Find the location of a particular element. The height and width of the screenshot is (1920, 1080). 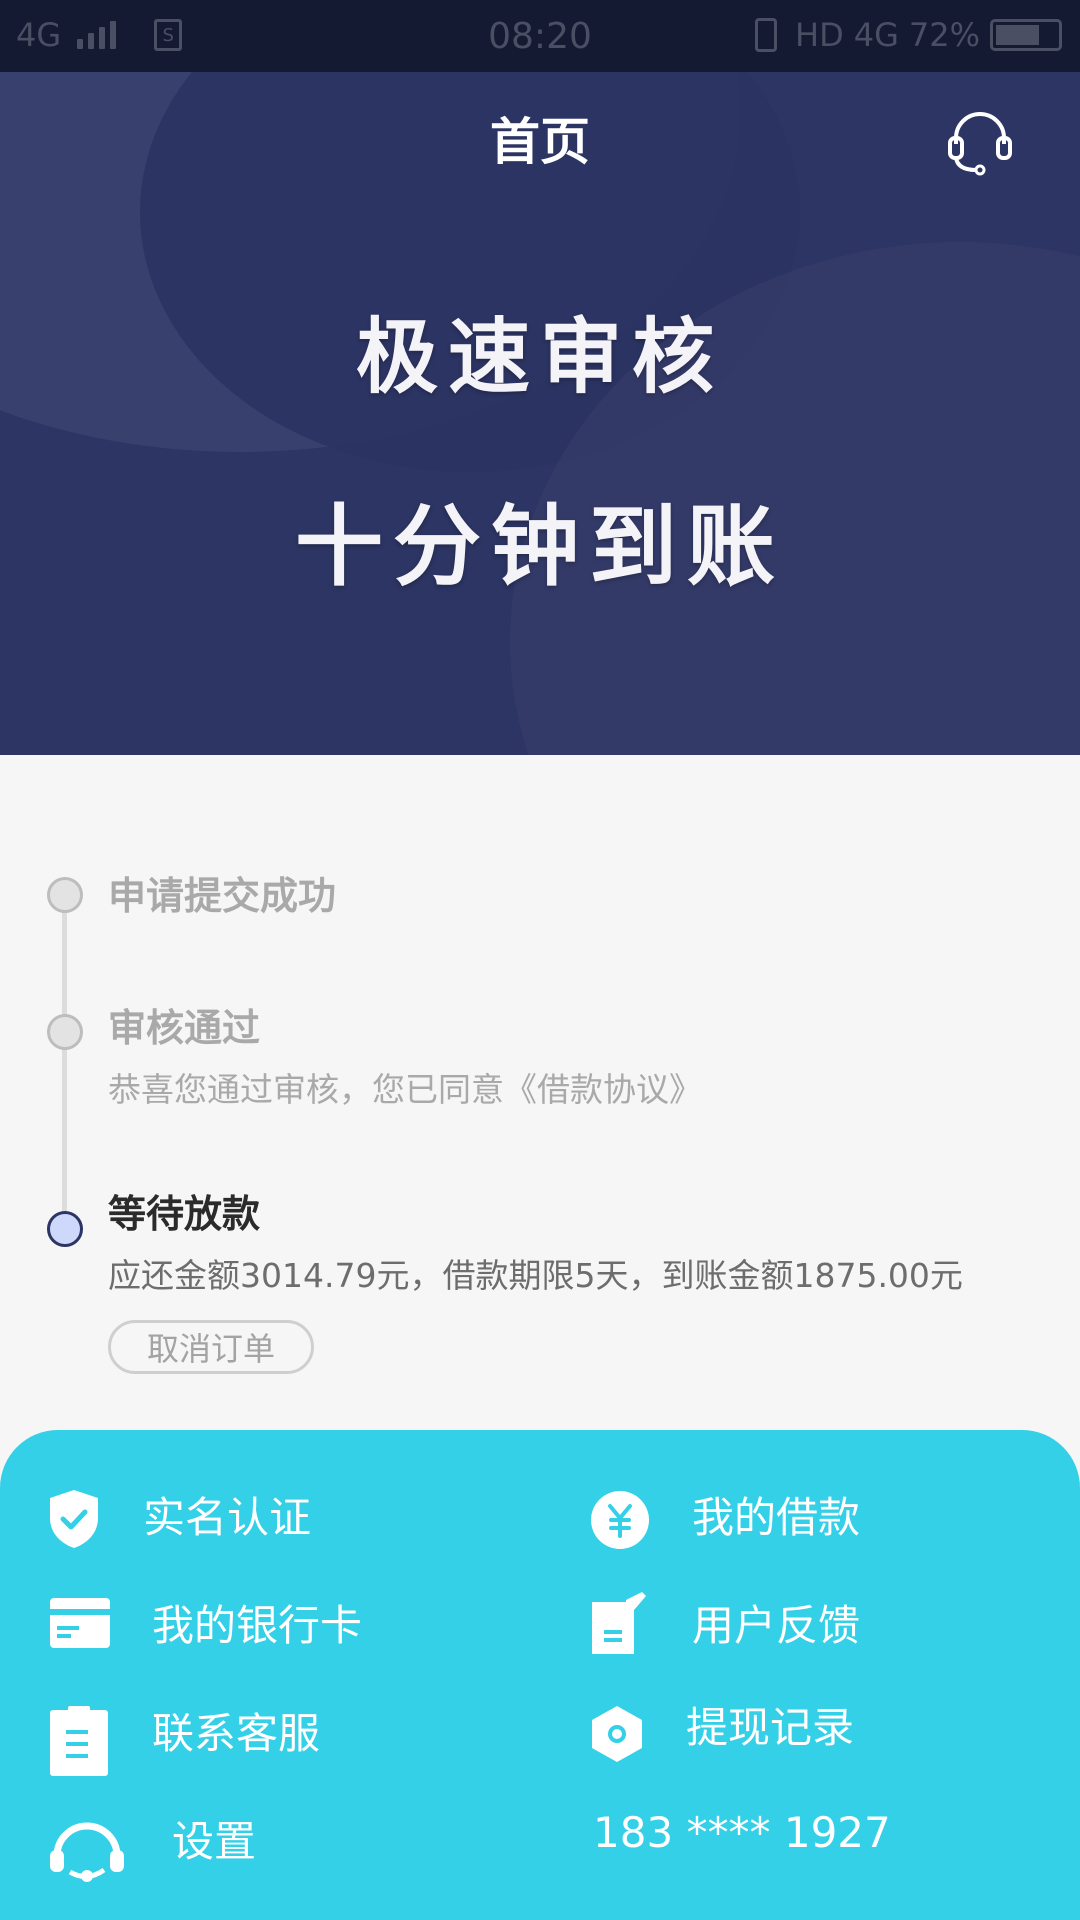

step-dot-pending is located at coordinates (65, 1229).